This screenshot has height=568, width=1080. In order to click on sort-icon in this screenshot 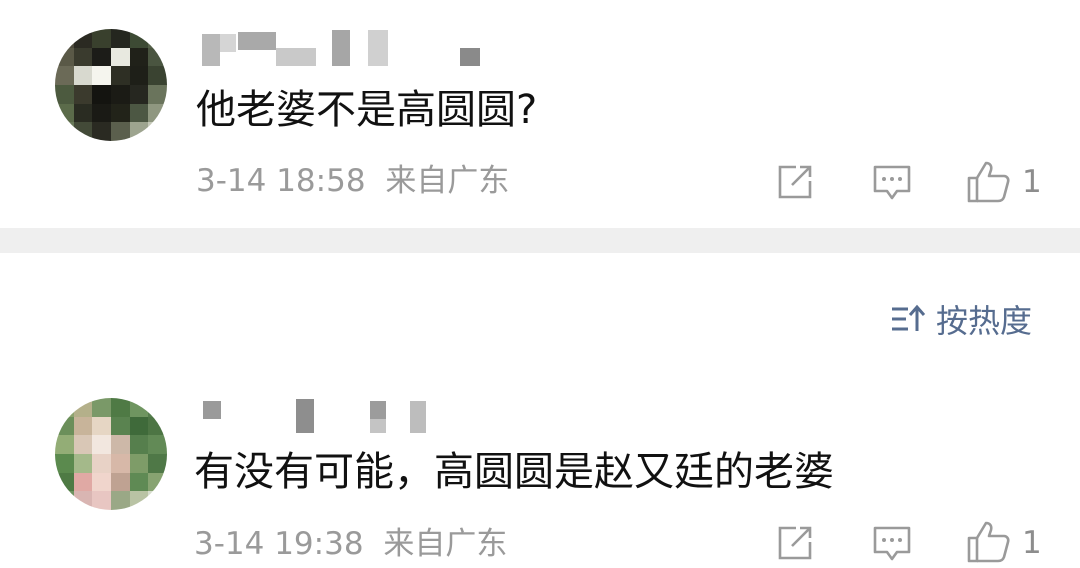, I will do `click(909, 317)`.